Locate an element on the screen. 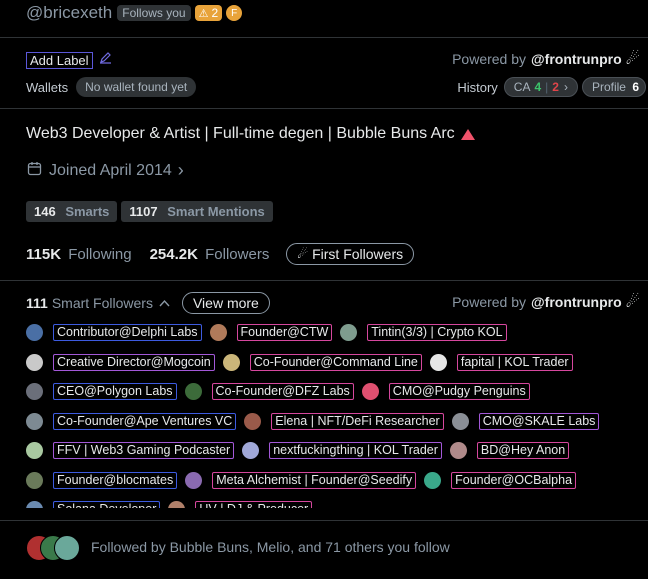 This screenshot has height=579, width=648. smart-follower-item: BD@Hey Anon is located at coordinates (509, 451).